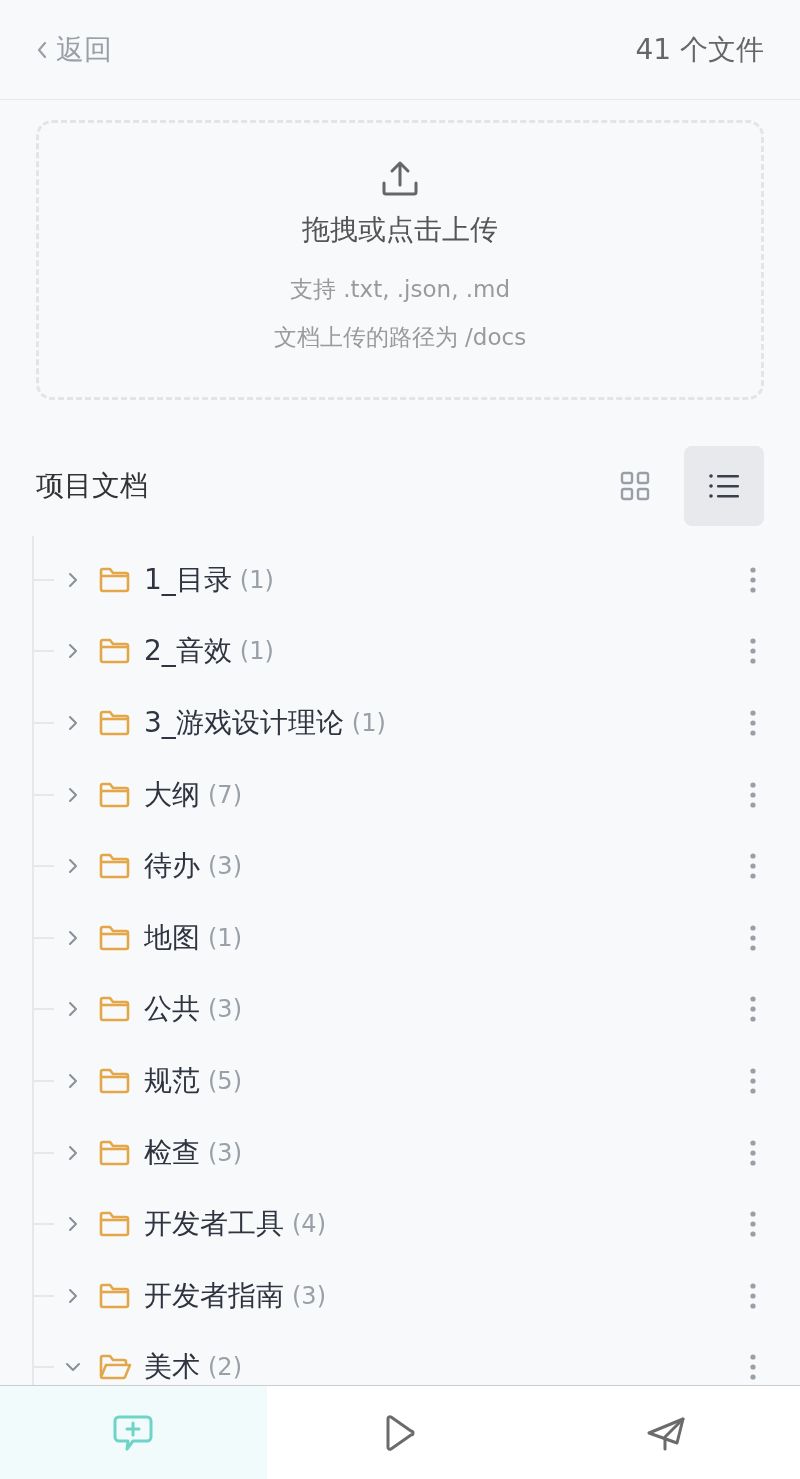 Image resolution: width=800 pixels, height=1479 pixels. I want to click on folder-name: 开发者工具, so click(214, 1224).